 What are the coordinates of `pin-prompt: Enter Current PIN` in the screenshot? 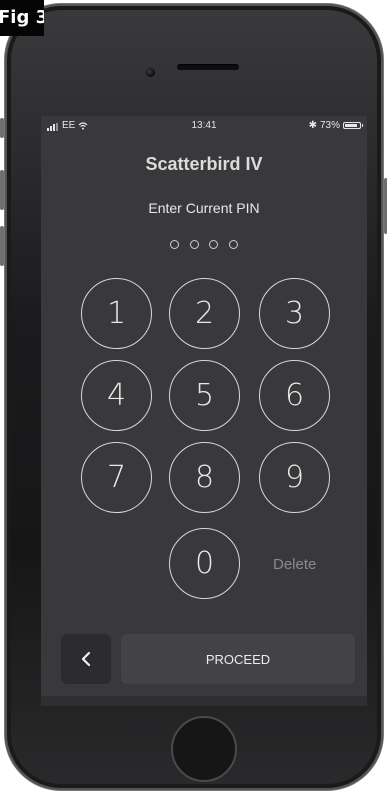 It's located at (204, 208).